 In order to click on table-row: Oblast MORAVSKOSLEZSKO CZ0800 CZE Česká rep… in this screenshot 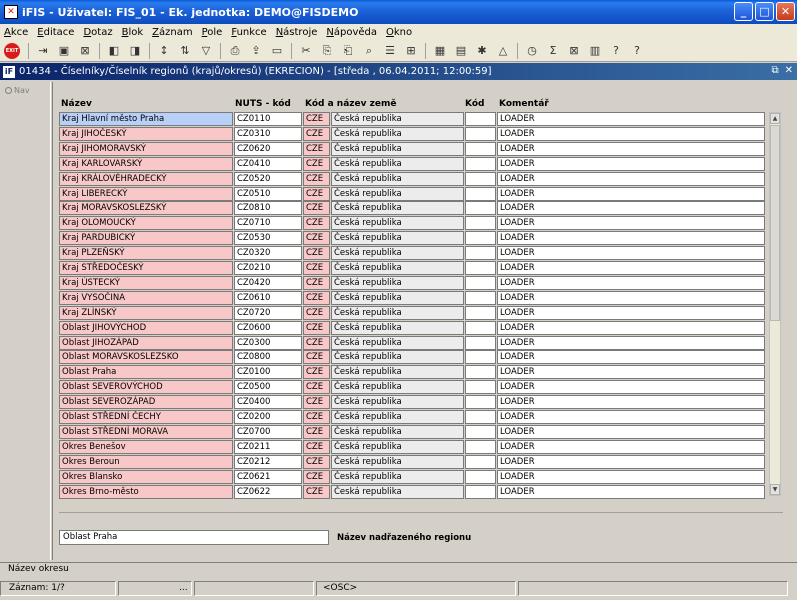, I will do `click(423, 357)`.